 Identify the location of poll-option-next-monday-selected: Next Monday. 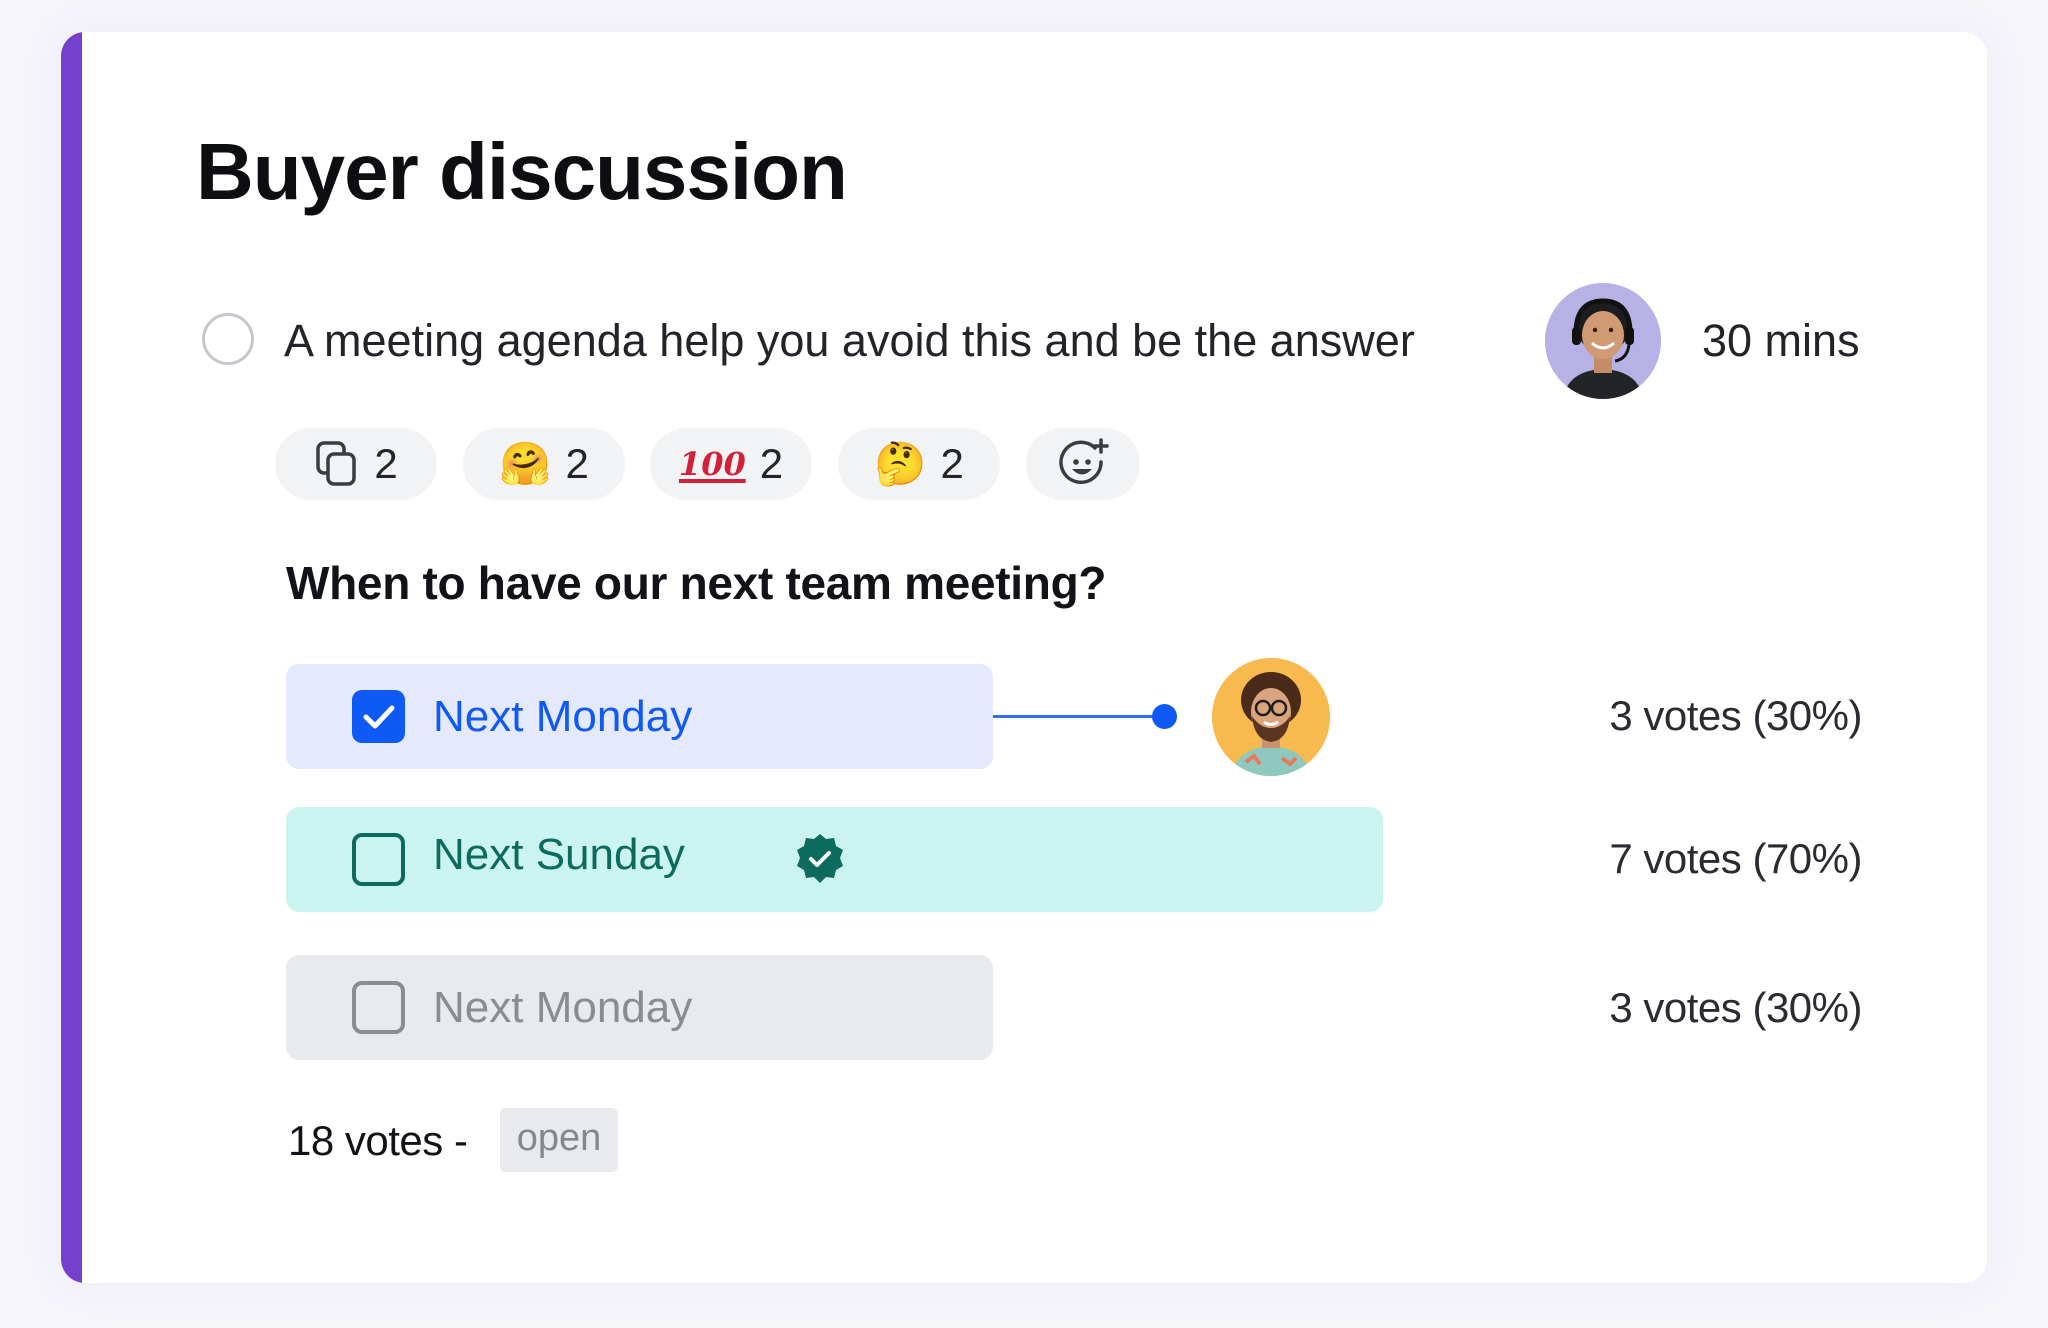
(639, 716).